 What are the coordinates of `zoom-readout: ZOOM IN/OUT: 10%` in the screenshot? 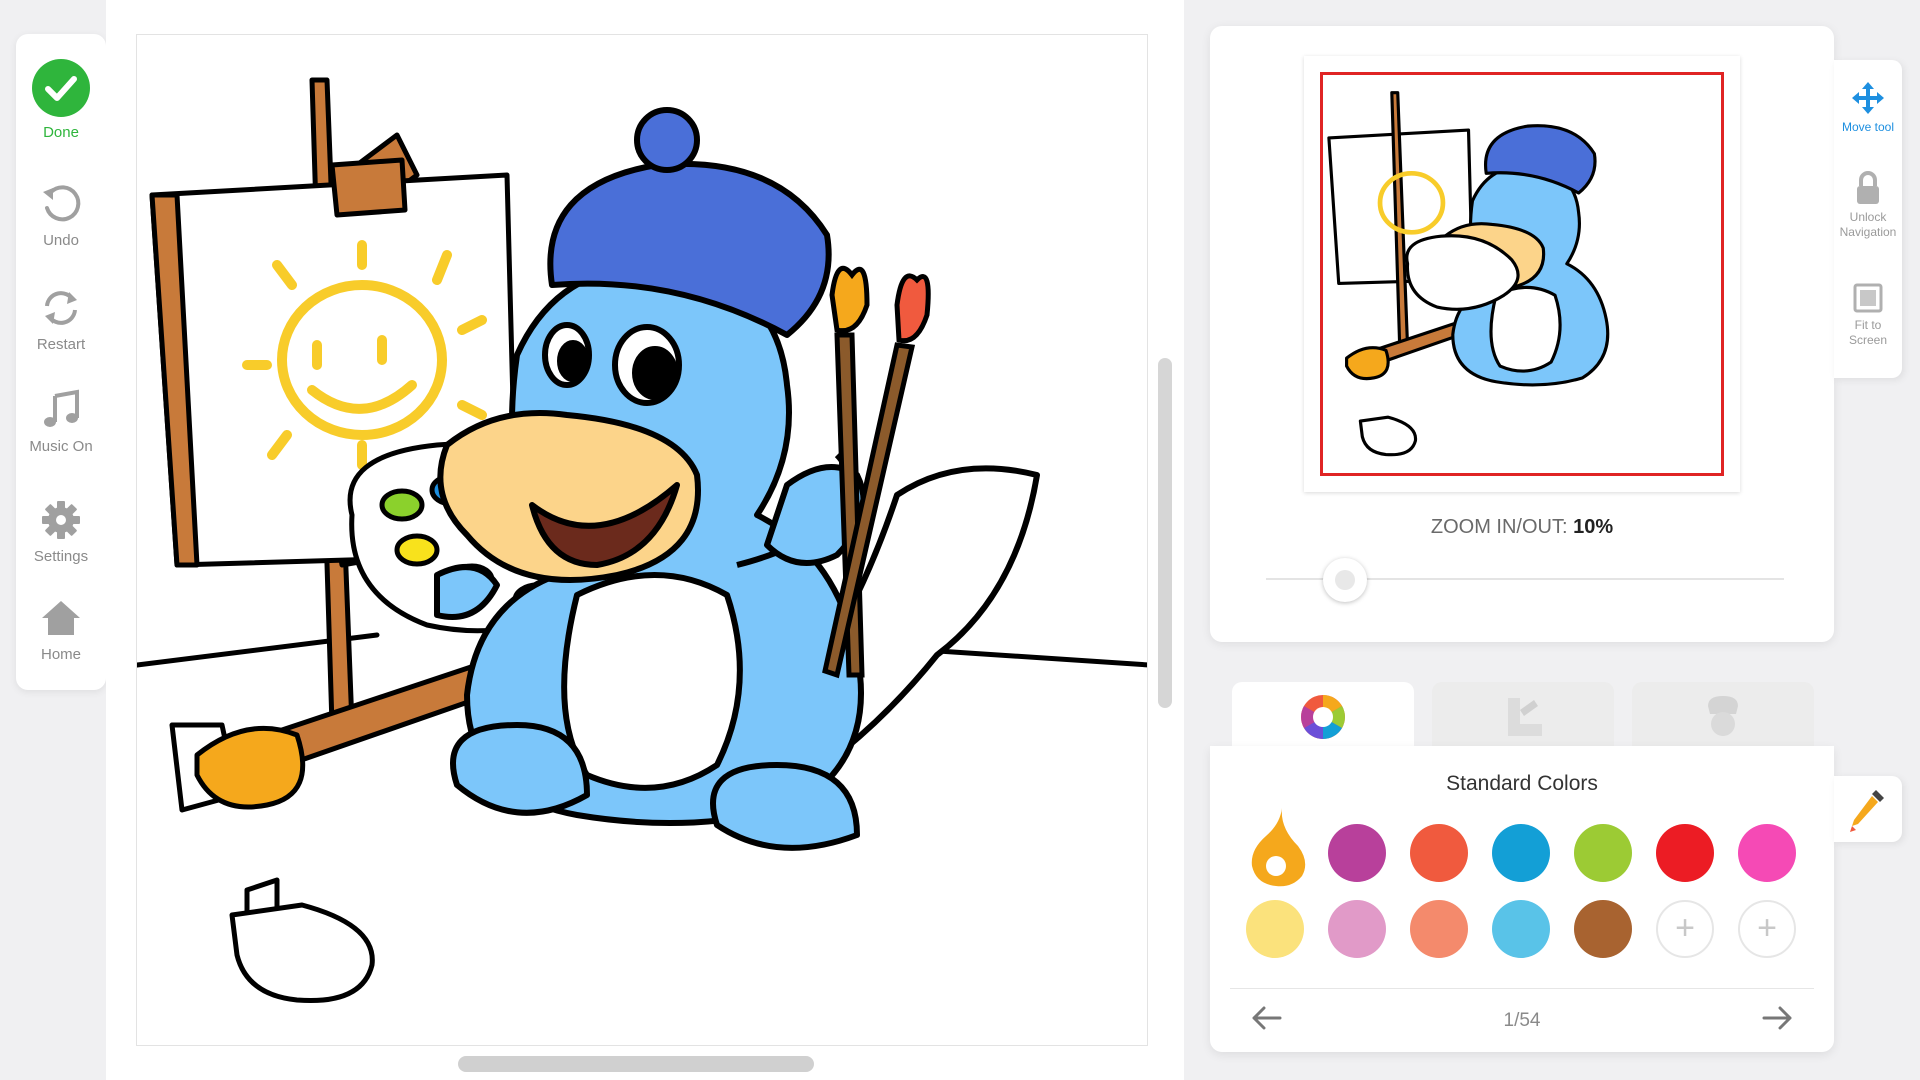 It's located at (1522, 527).